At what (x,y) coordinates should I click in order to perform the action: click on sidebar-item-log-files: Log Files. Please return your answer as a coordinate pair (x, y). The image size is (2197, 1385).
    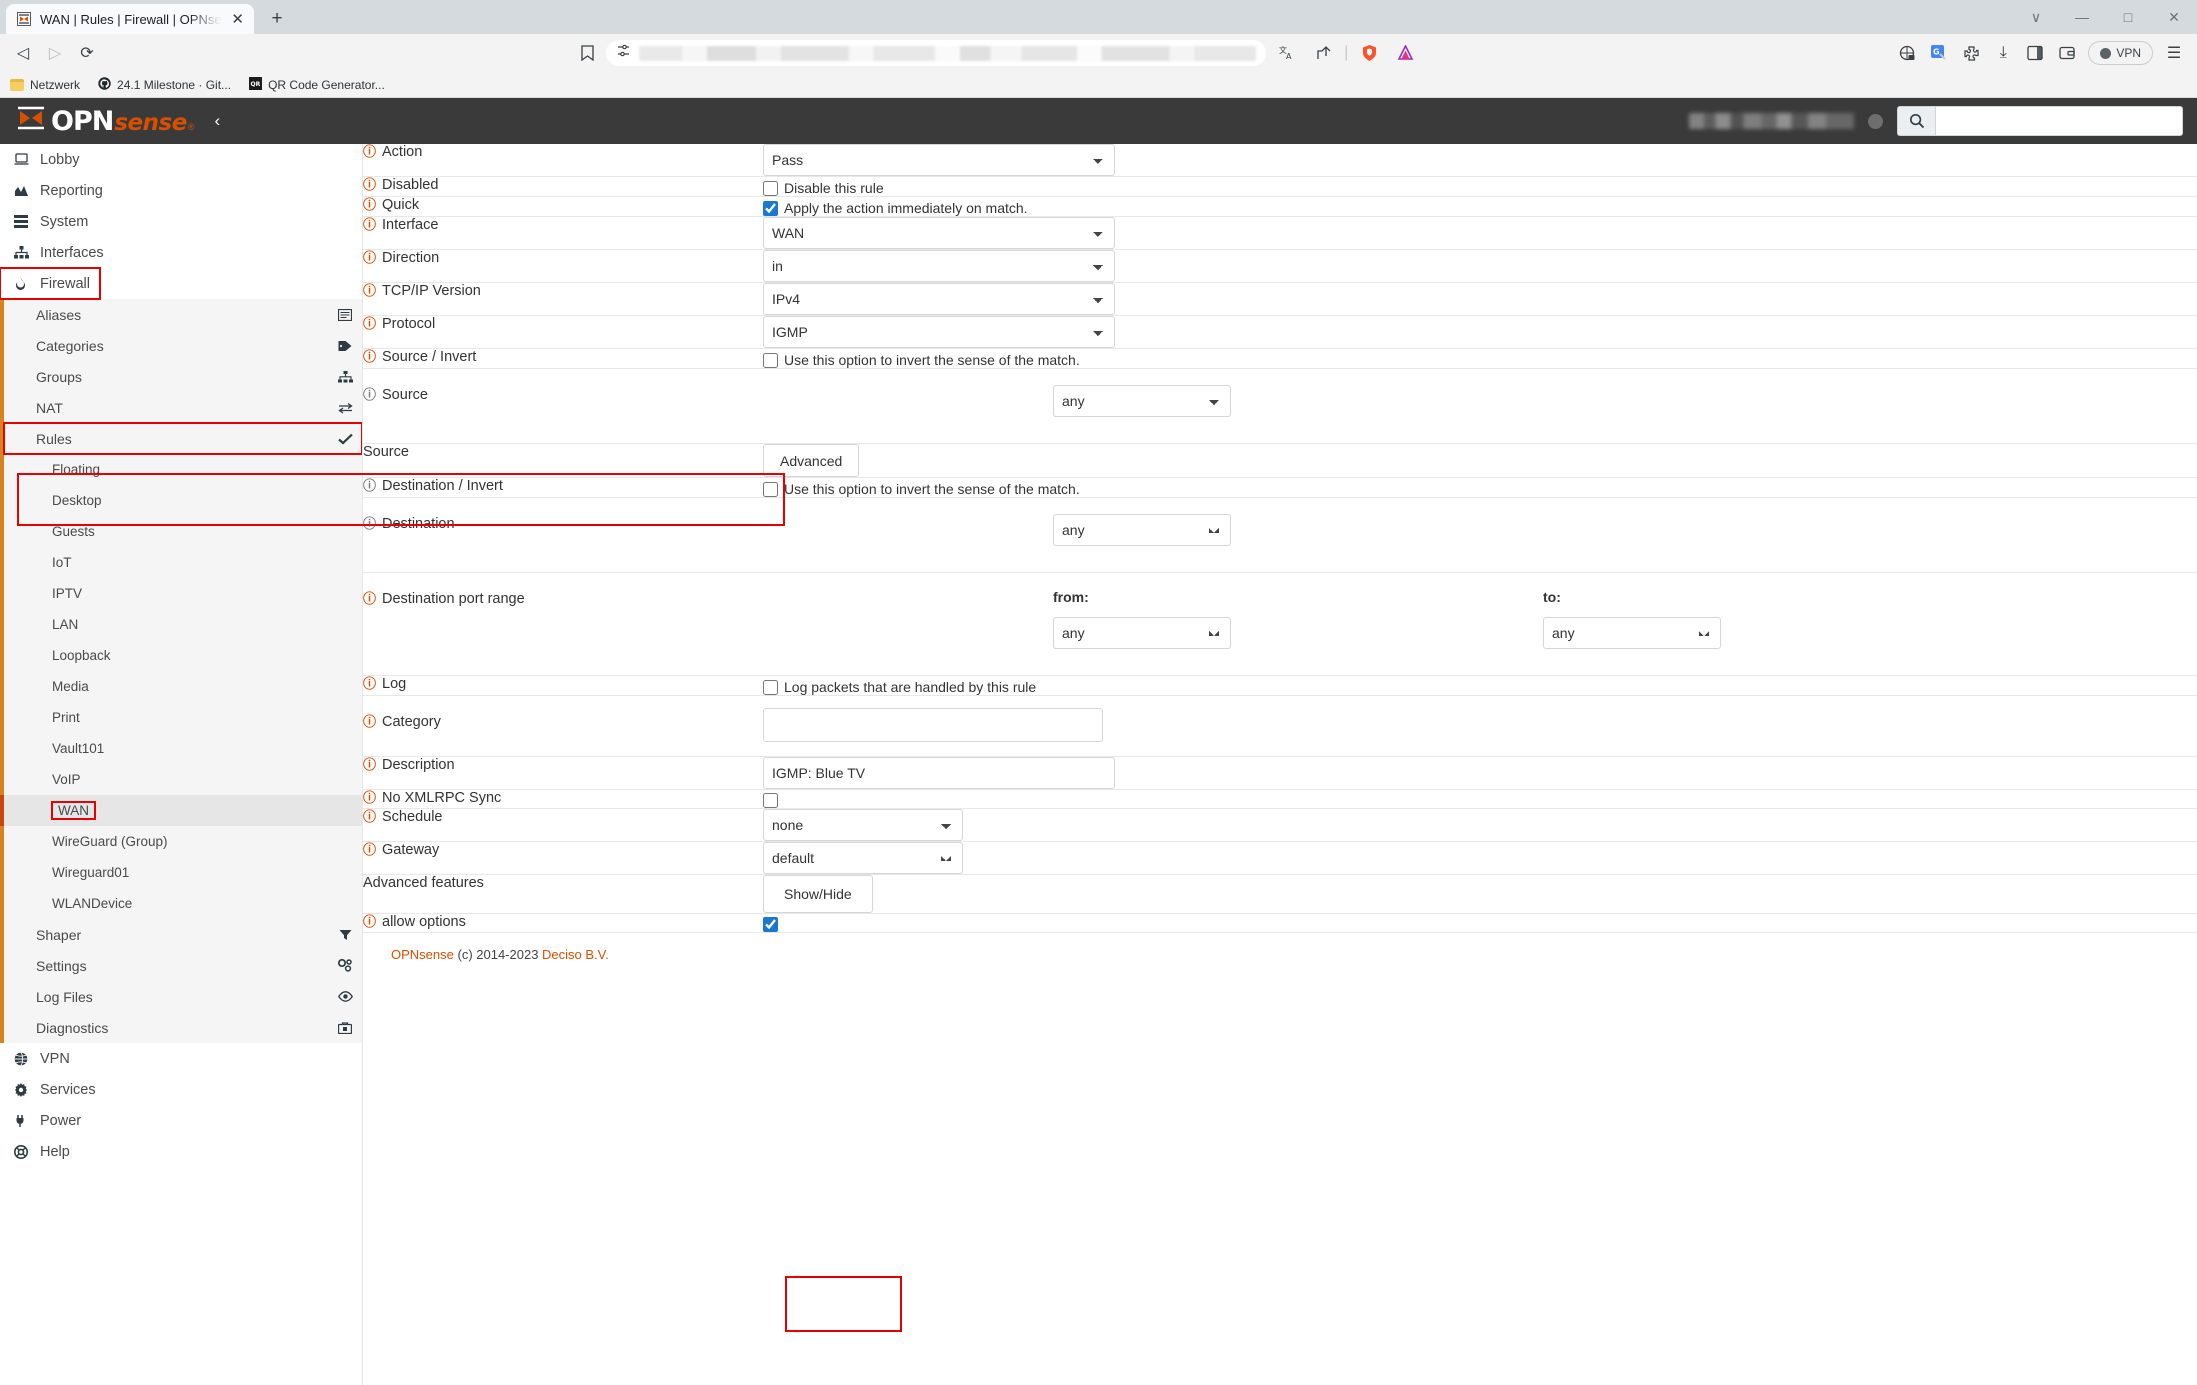
    Looking at the image, I should click on (183, 996).